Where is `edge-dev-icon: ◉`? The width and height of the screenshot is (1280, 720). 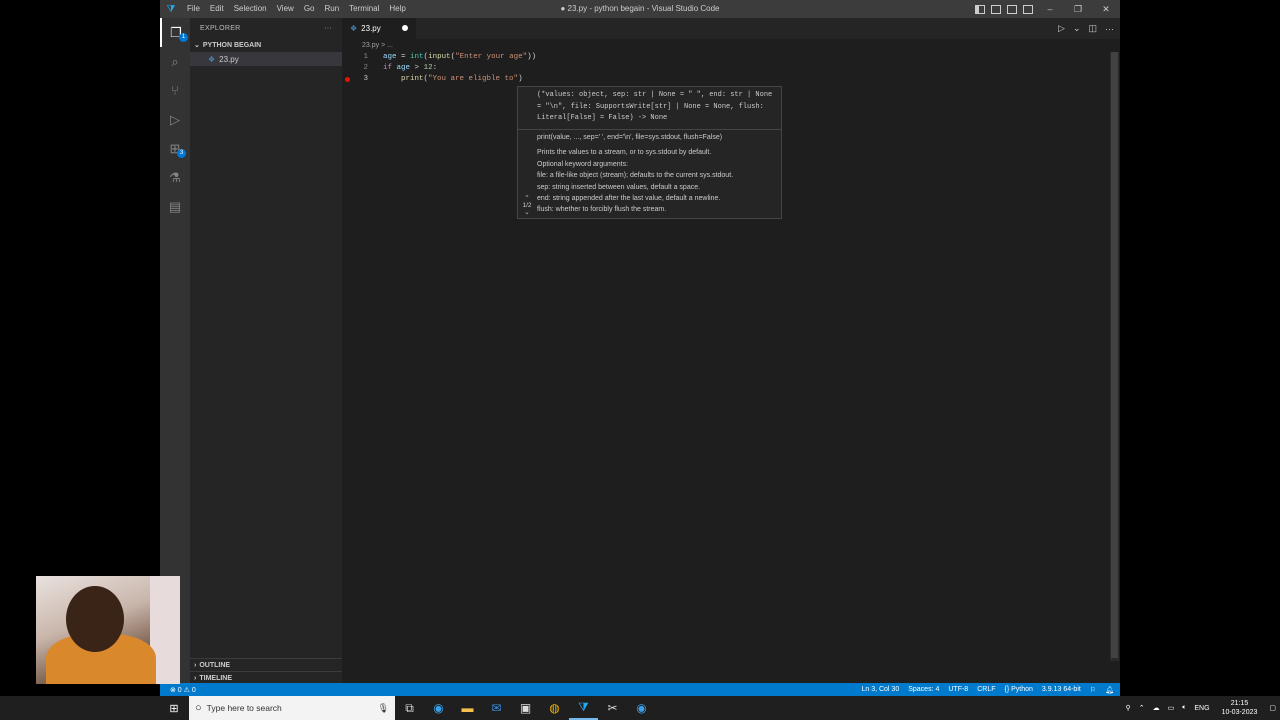
edge-dev-icon: ◉ is located at coordinates (641, 708).